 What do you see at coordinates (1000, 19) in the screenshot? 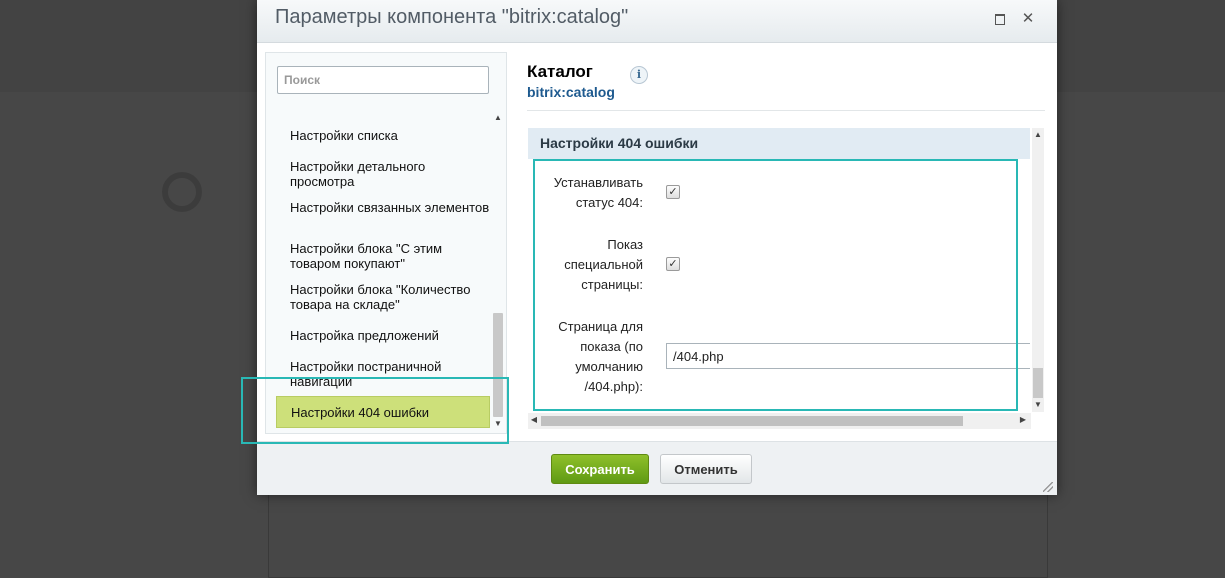
I see `maximize-icon` at bounding box center [1000, 19].